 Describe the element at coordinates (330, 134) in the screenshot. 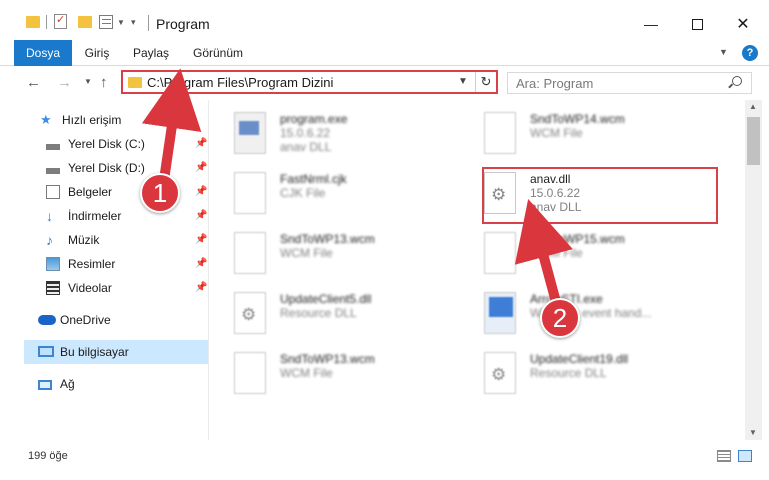

I see `file-item: program.exe 15.0.6.22 anav DLL` at that location.